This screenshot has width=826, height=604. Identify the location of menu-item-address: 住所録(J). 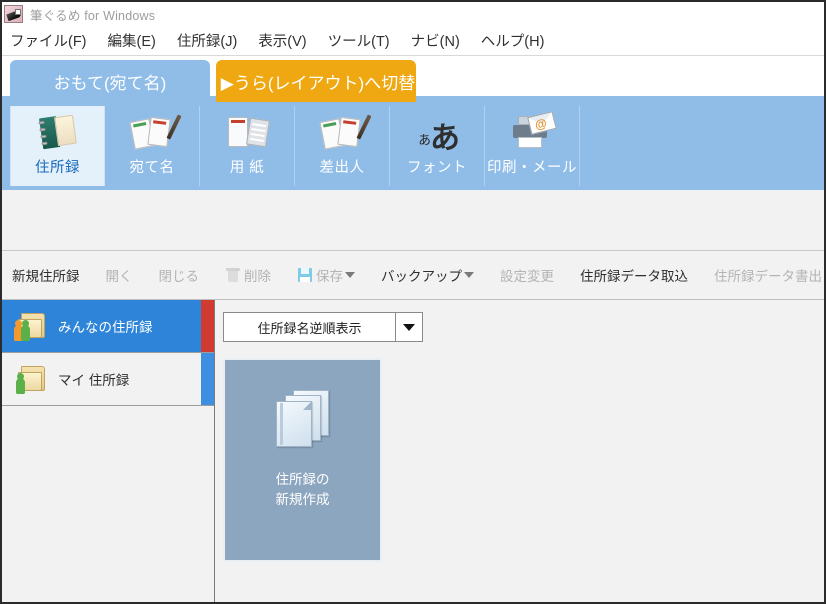
(212, 40).